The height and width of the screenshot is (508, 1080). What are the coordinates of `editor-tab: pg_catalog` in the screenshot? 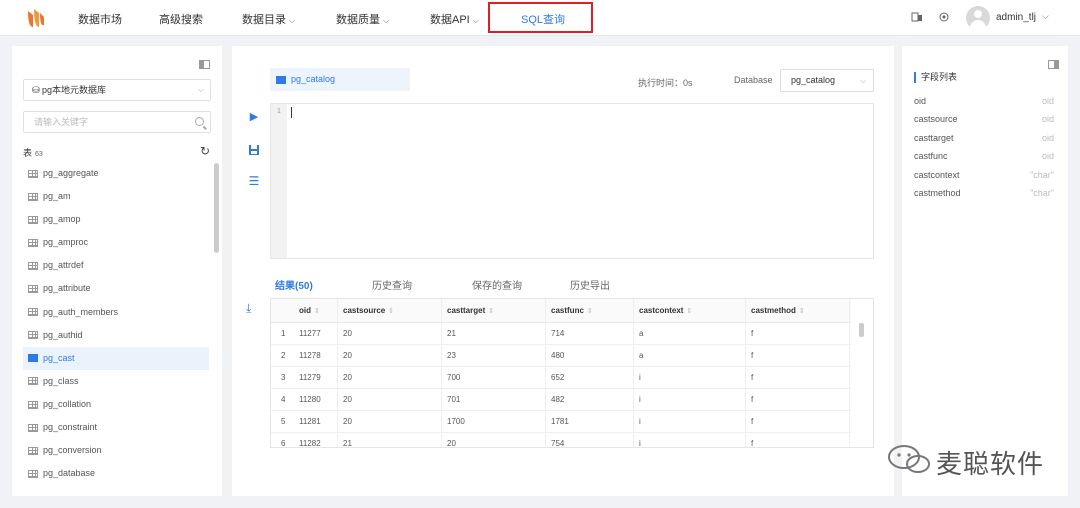 It's located at (340, 79).